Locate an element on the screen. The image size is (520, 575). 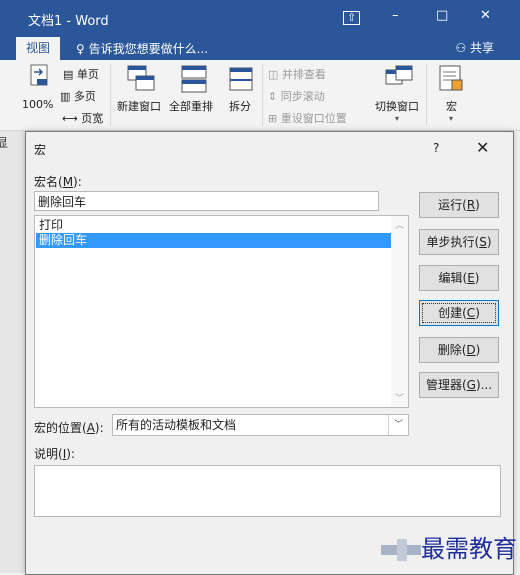
list-item-selected: 删除回车 is located at coordinates (213, 240).